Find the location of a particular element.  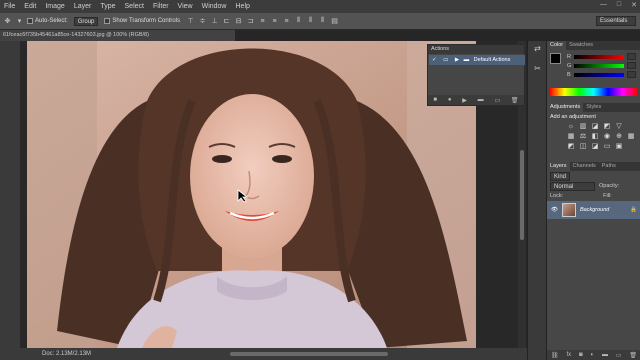

show-transform-checkbox: Show Transform Controls is located at coordinates (142, 21).